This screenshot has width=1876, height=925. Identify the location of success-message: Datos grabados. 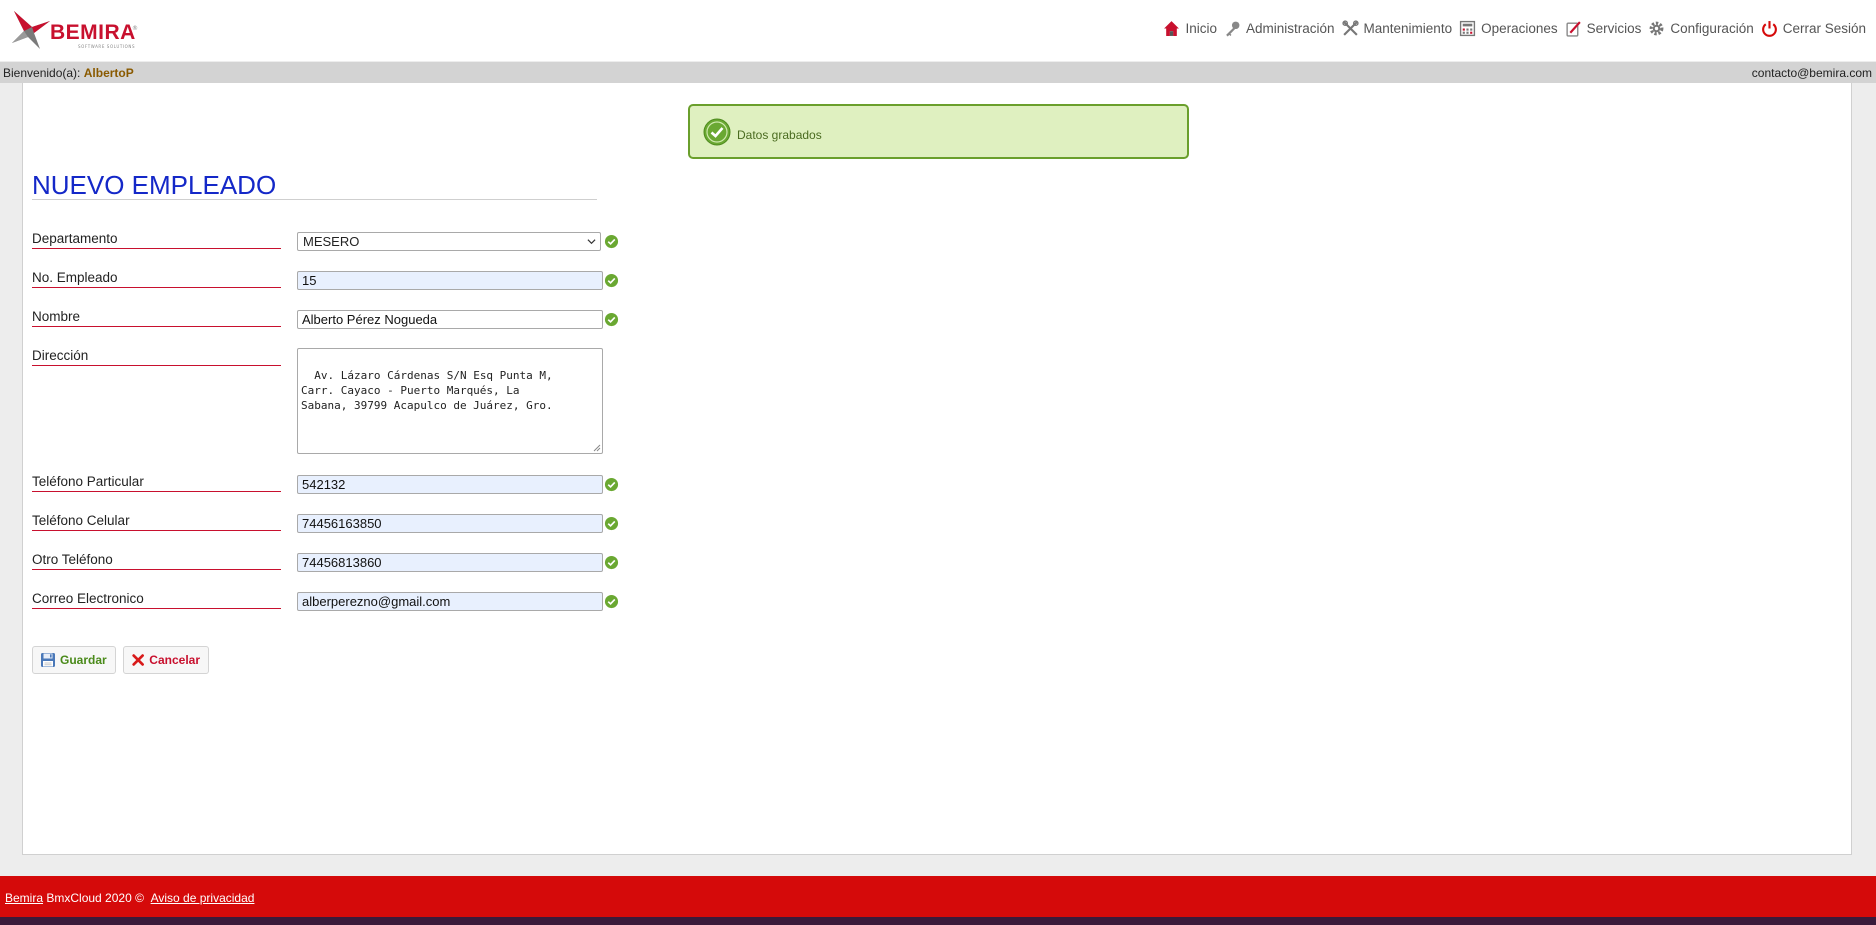
(938, 131).